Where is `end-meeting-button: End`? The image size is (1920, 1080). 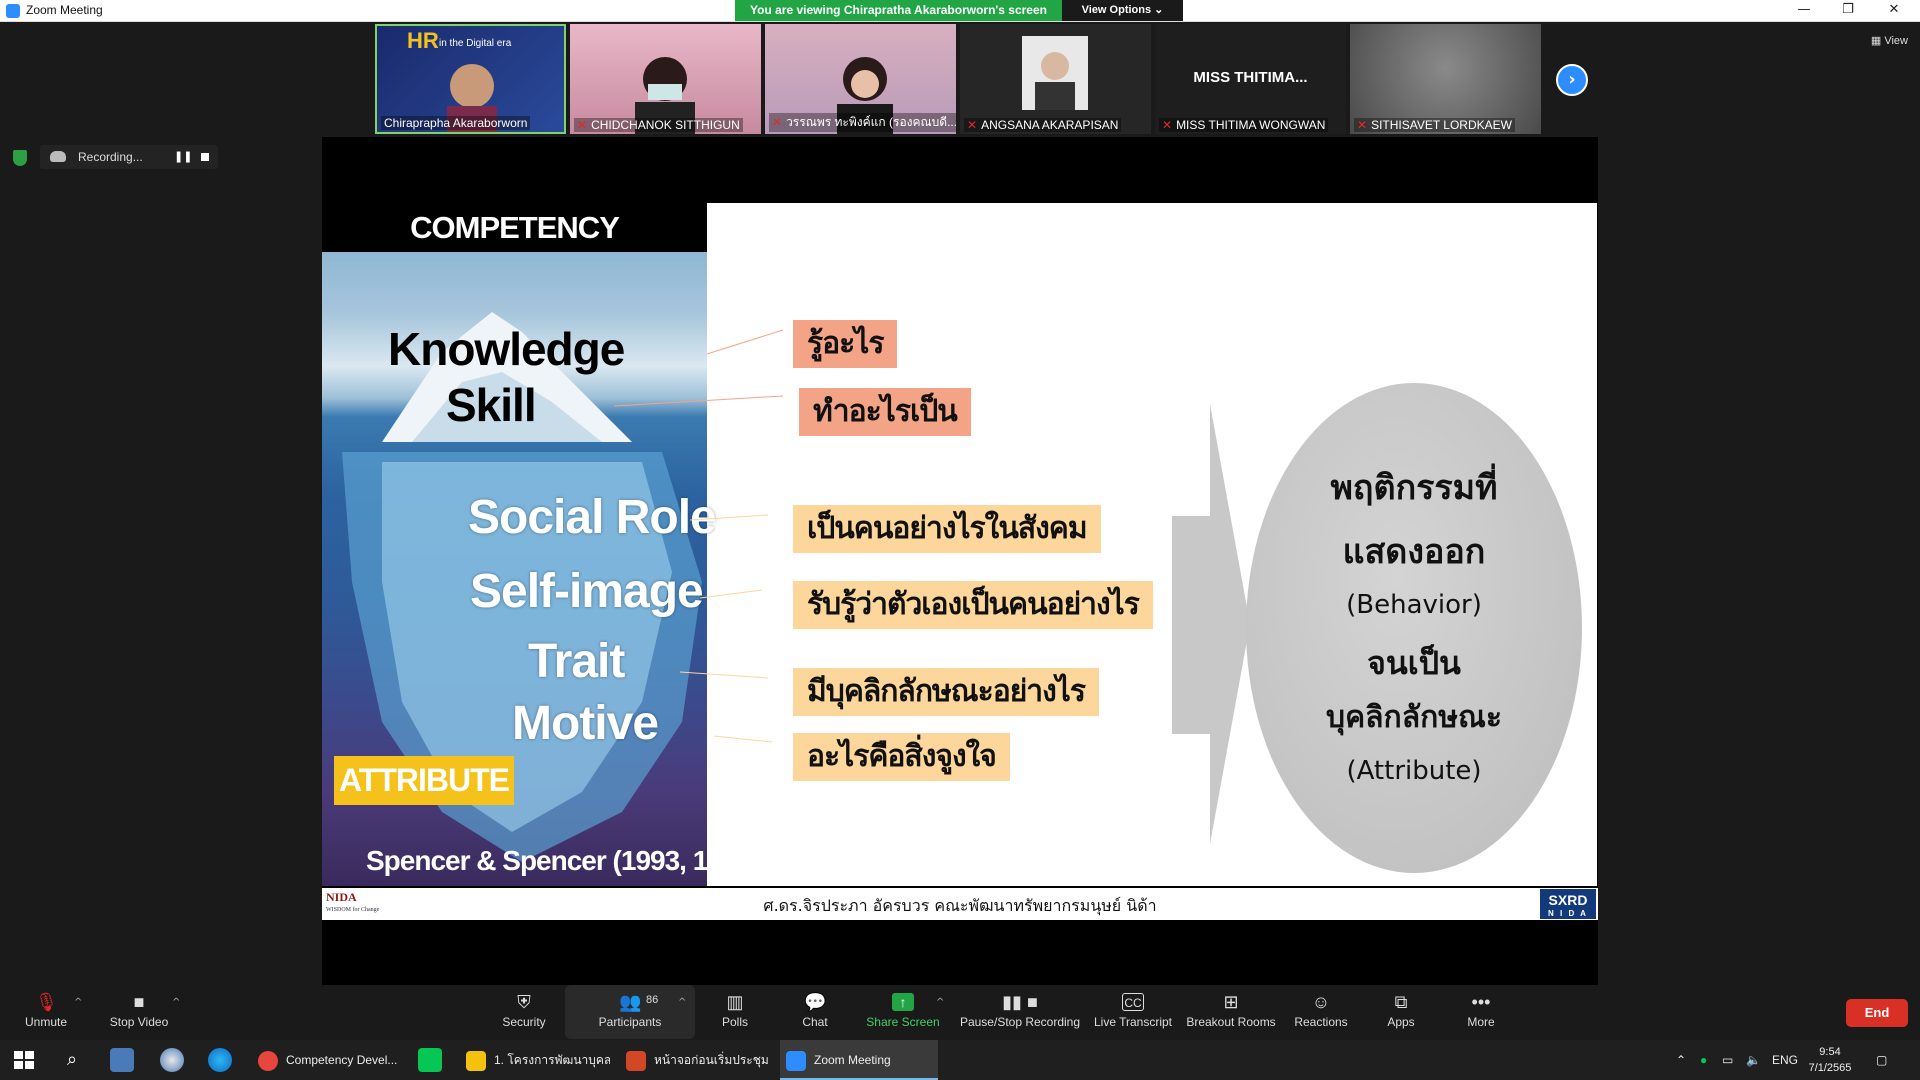 end-meeting-button: End is located at coordinates (1877, 1013).